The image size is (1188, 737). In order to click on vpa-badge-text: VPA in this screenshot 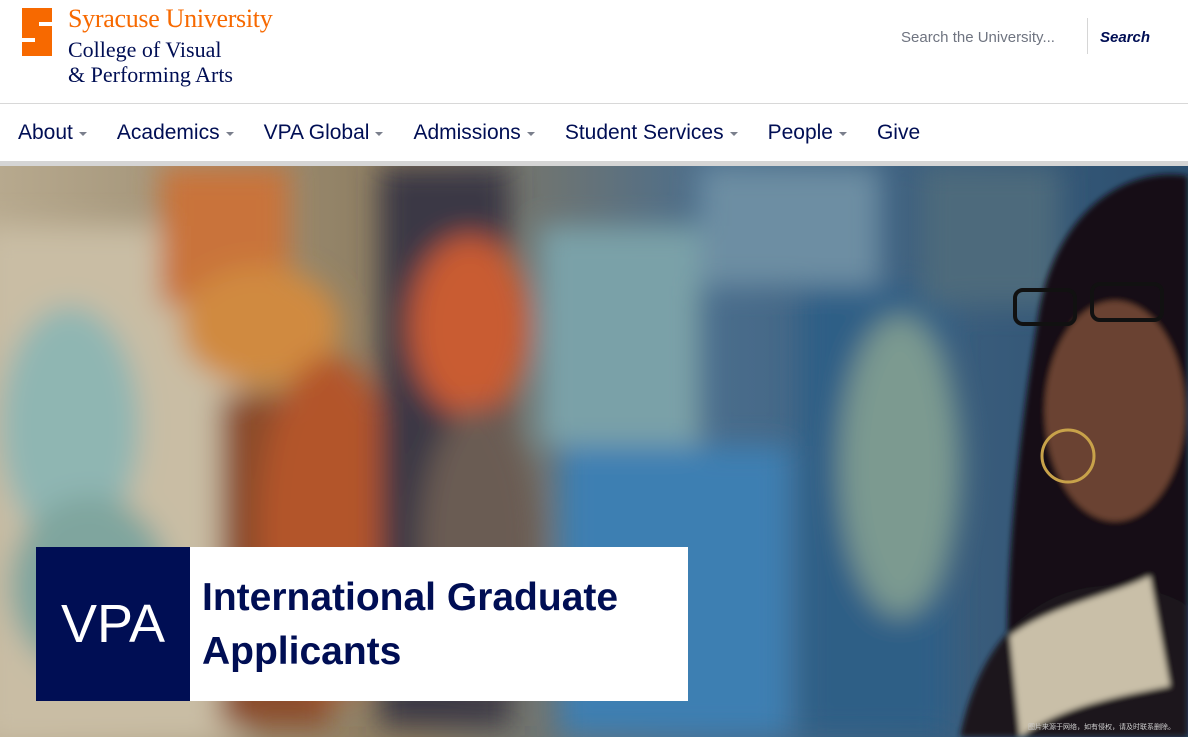, I will do `click(113, 624)`.